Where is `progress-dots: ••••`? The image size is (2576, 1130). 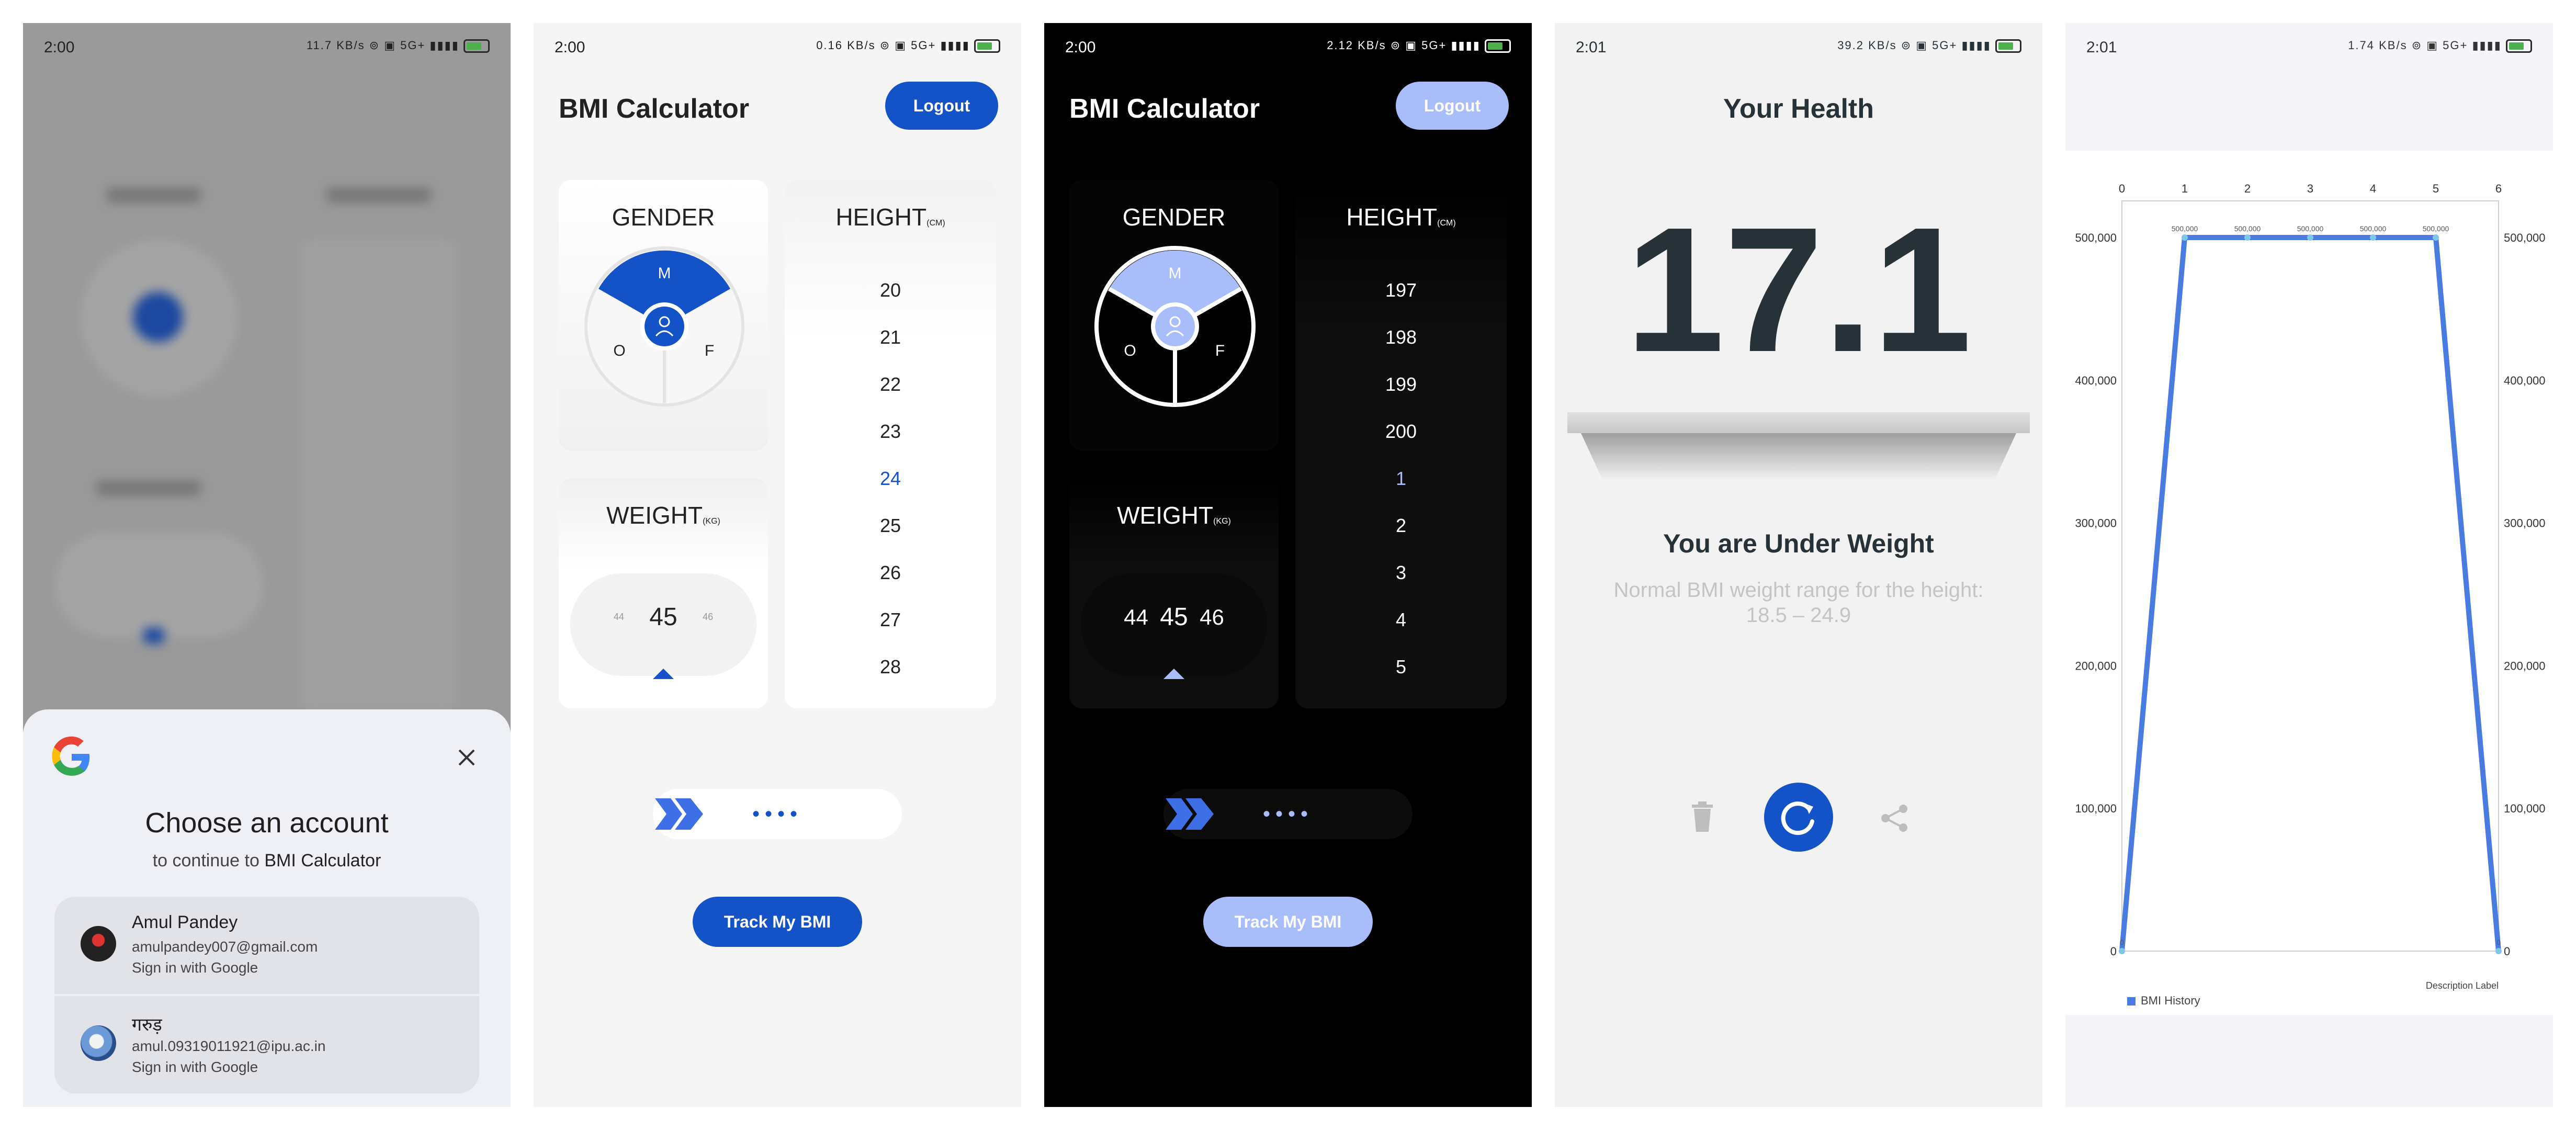
progress-dots: •••• is located at coordinates (1289, 814).